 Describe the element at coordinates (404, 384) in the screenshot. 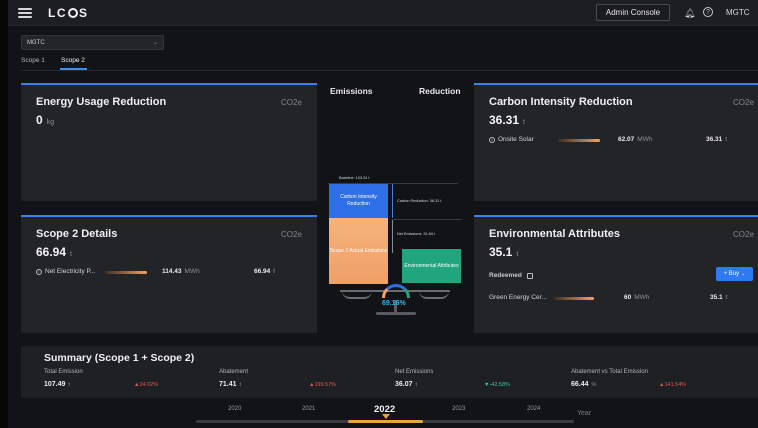

I see `net-emissions-number: 36.07` at that location.